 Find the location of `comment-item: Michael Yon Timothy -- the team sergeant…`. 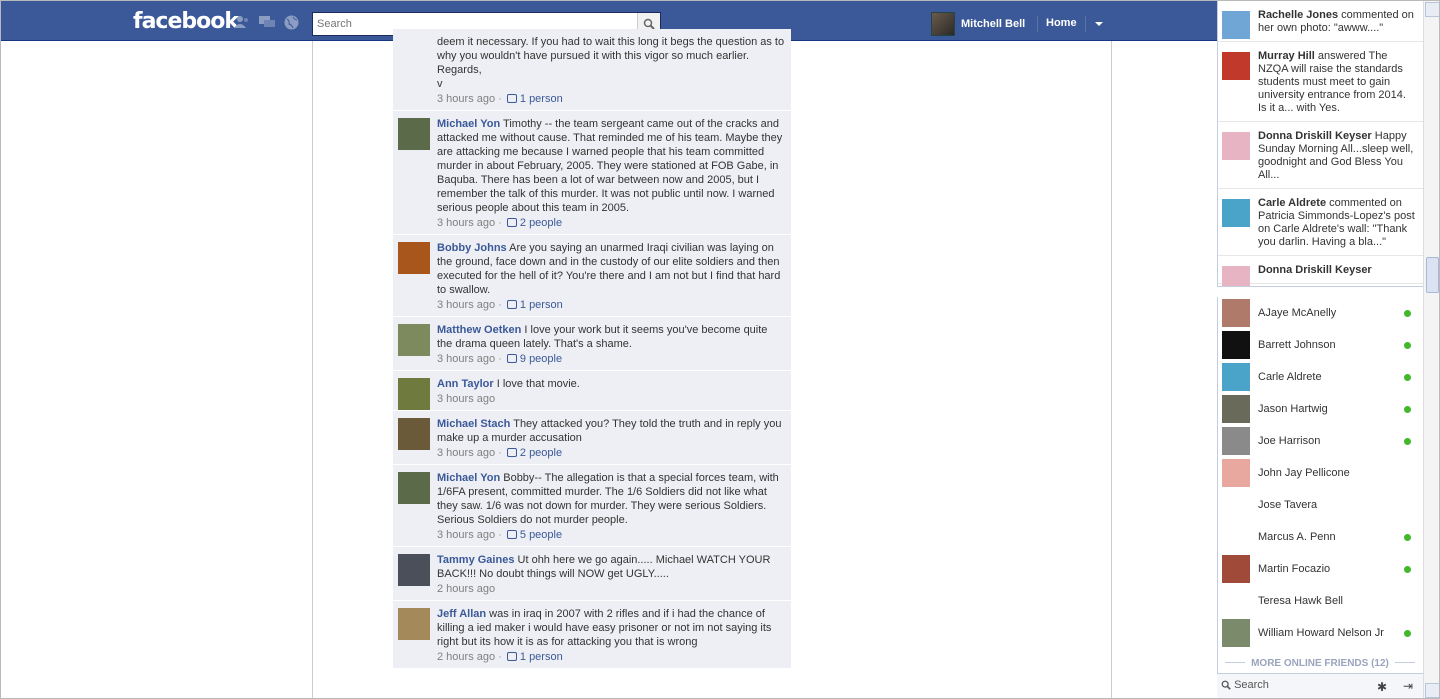

comment-item: Michael Yon Timothy -- the team sergeant… is located at coordinates (592, 173).